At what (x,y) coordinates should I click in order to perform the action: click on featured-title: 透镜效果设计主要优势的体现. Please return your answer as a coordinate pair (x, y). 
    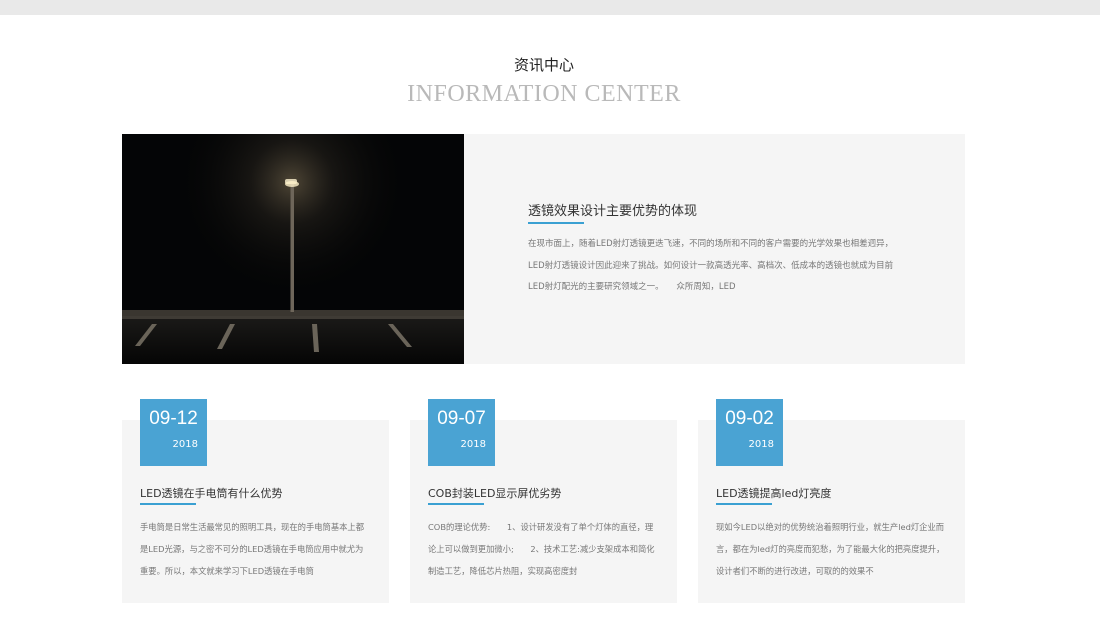
    Looking at the image, I should click on (612, 209).